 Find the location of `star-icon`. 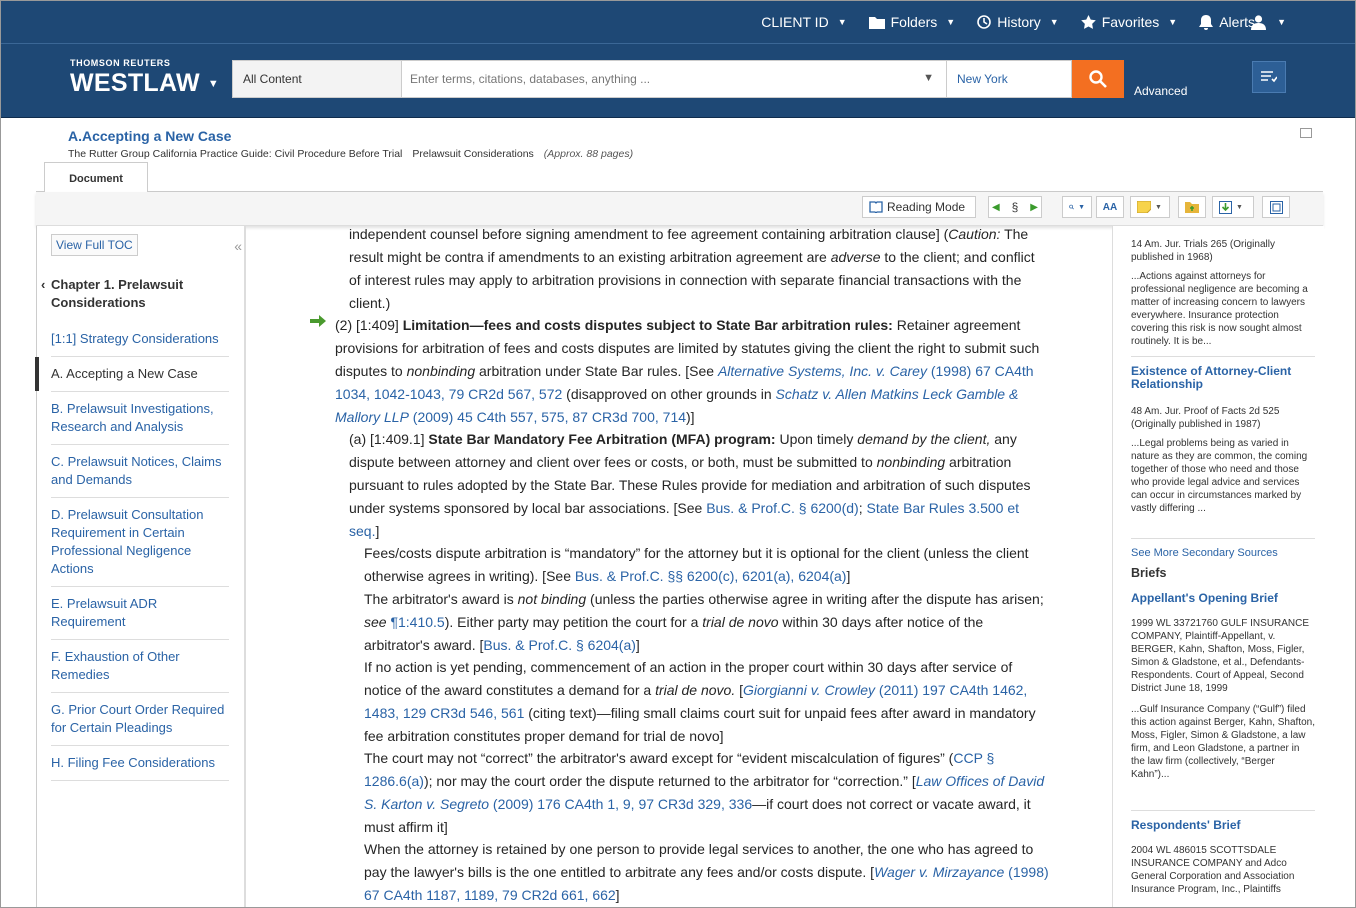

star-icon is located at coordinates (1088, 22).